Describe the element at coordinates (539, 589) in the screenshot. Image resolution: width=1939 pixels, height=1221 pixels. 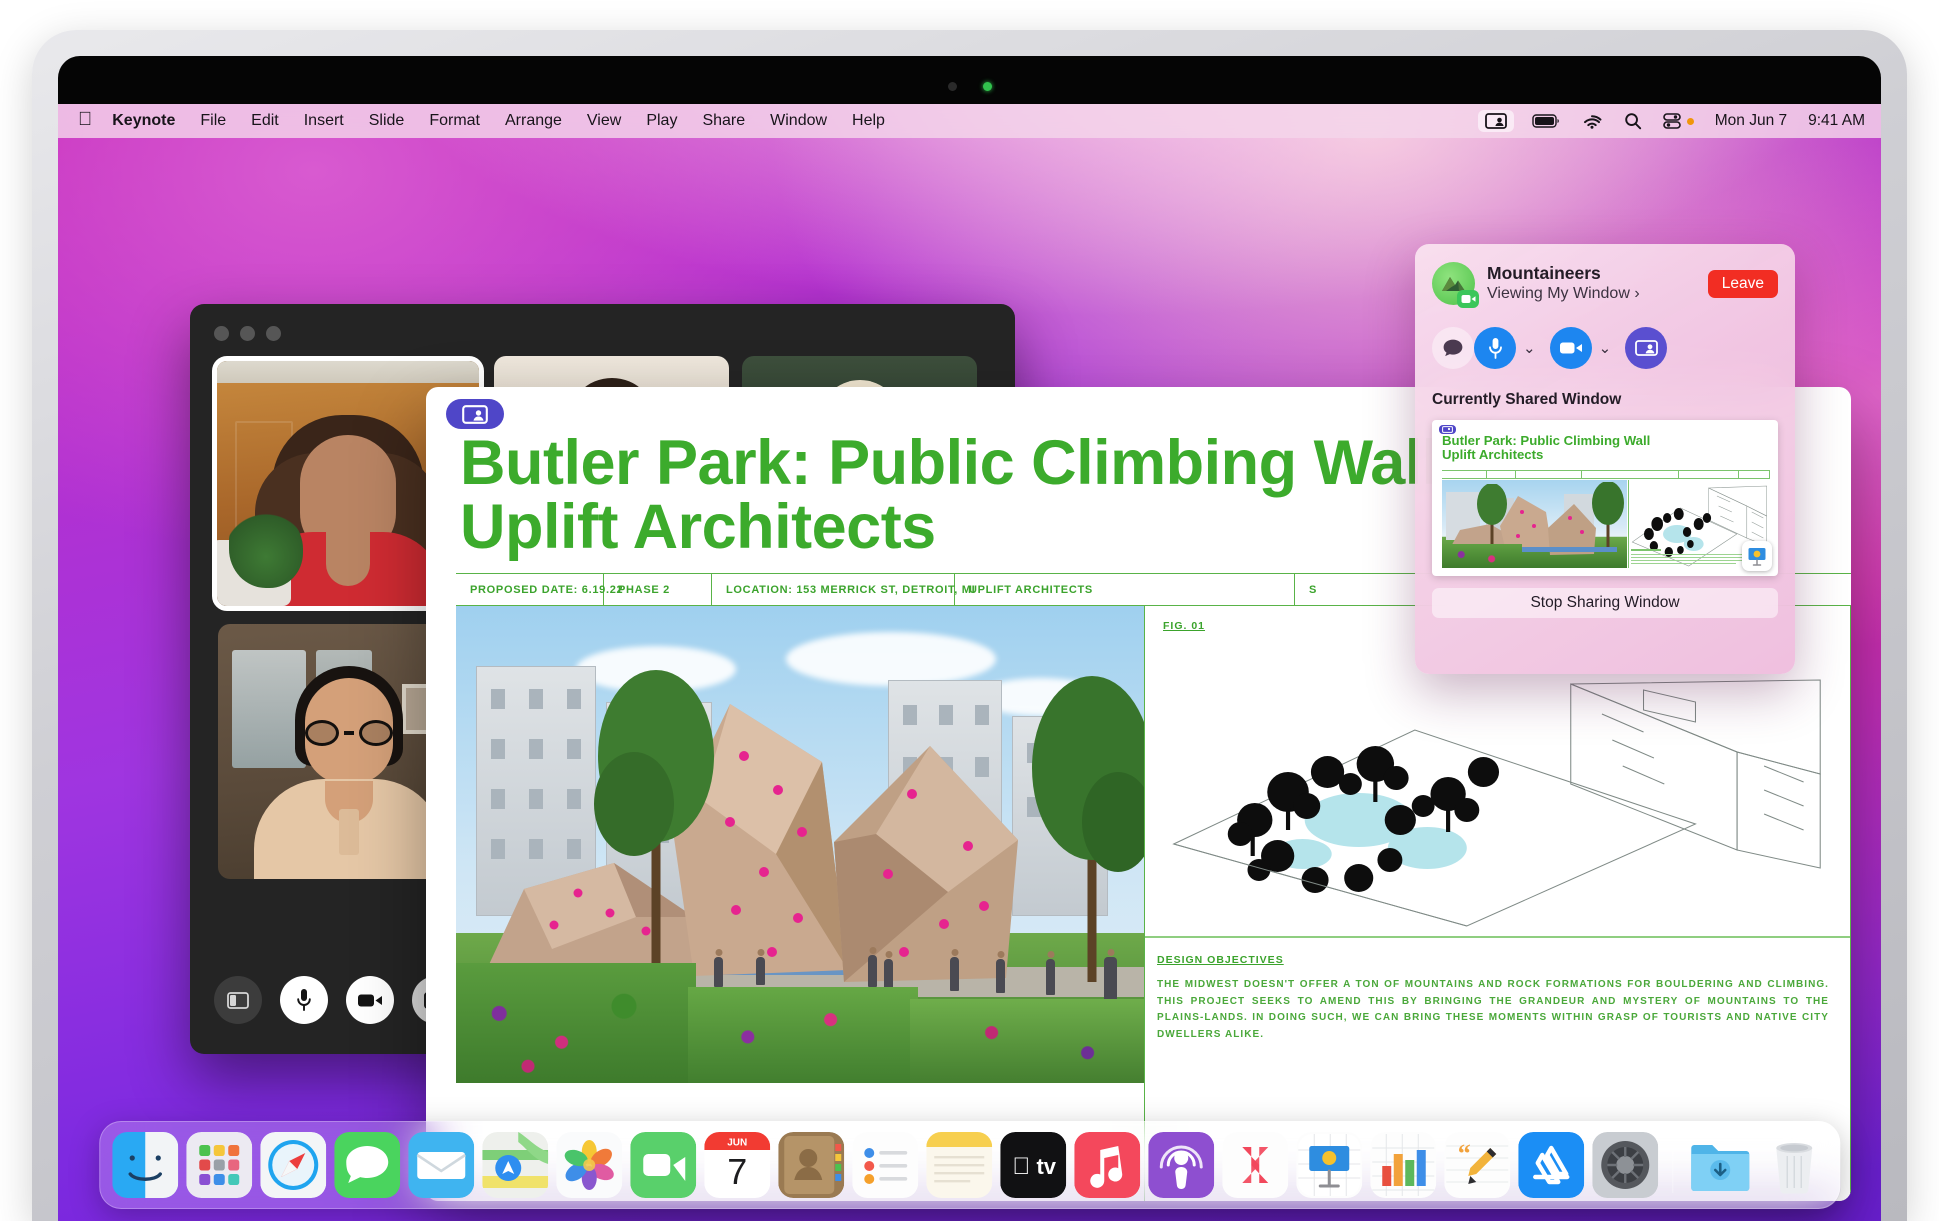
I see `meta-proposed-date: PROPOSED DATE: 6.19.22` at that location.